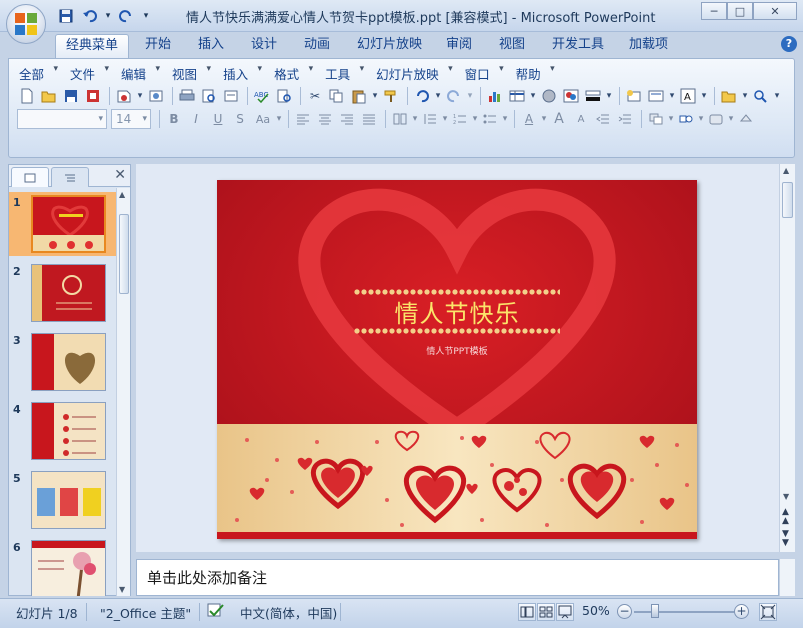  What do you see at coordinates (240, 119) in the screenshot?
I see `shadow-button: S` at bounding box center [240, 119].